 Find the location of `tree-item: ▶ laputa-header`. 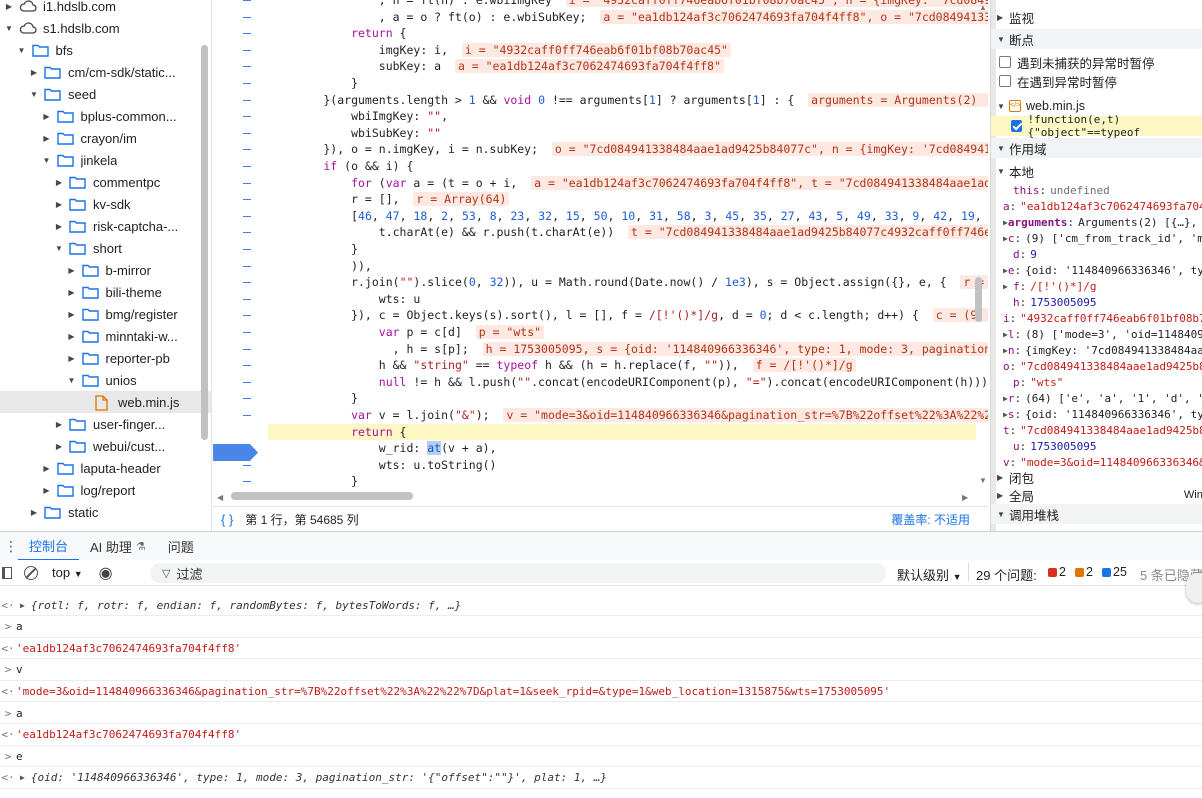

tree-item: ▶ laputa-header is located at coordinates (105, 468).